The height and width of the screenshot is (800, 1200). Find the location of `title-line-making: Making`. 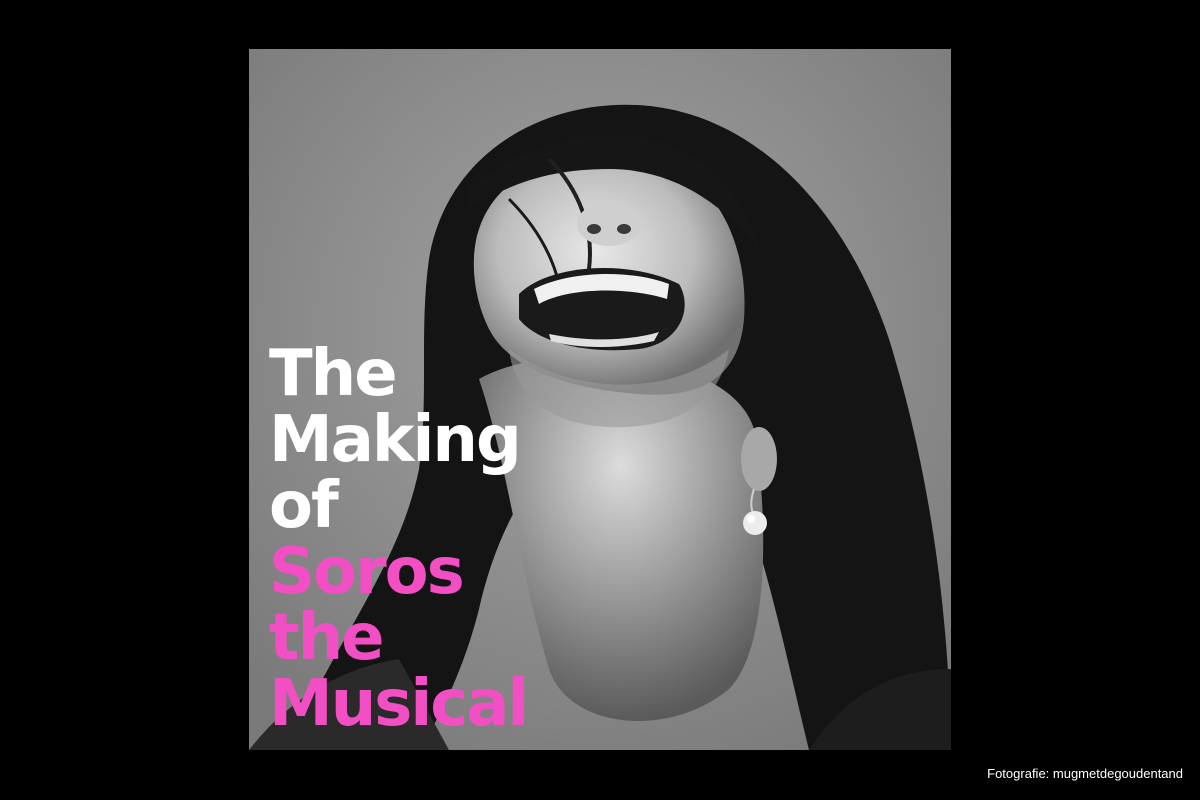

title-line-making: Making is located at coordinates (395, 440).